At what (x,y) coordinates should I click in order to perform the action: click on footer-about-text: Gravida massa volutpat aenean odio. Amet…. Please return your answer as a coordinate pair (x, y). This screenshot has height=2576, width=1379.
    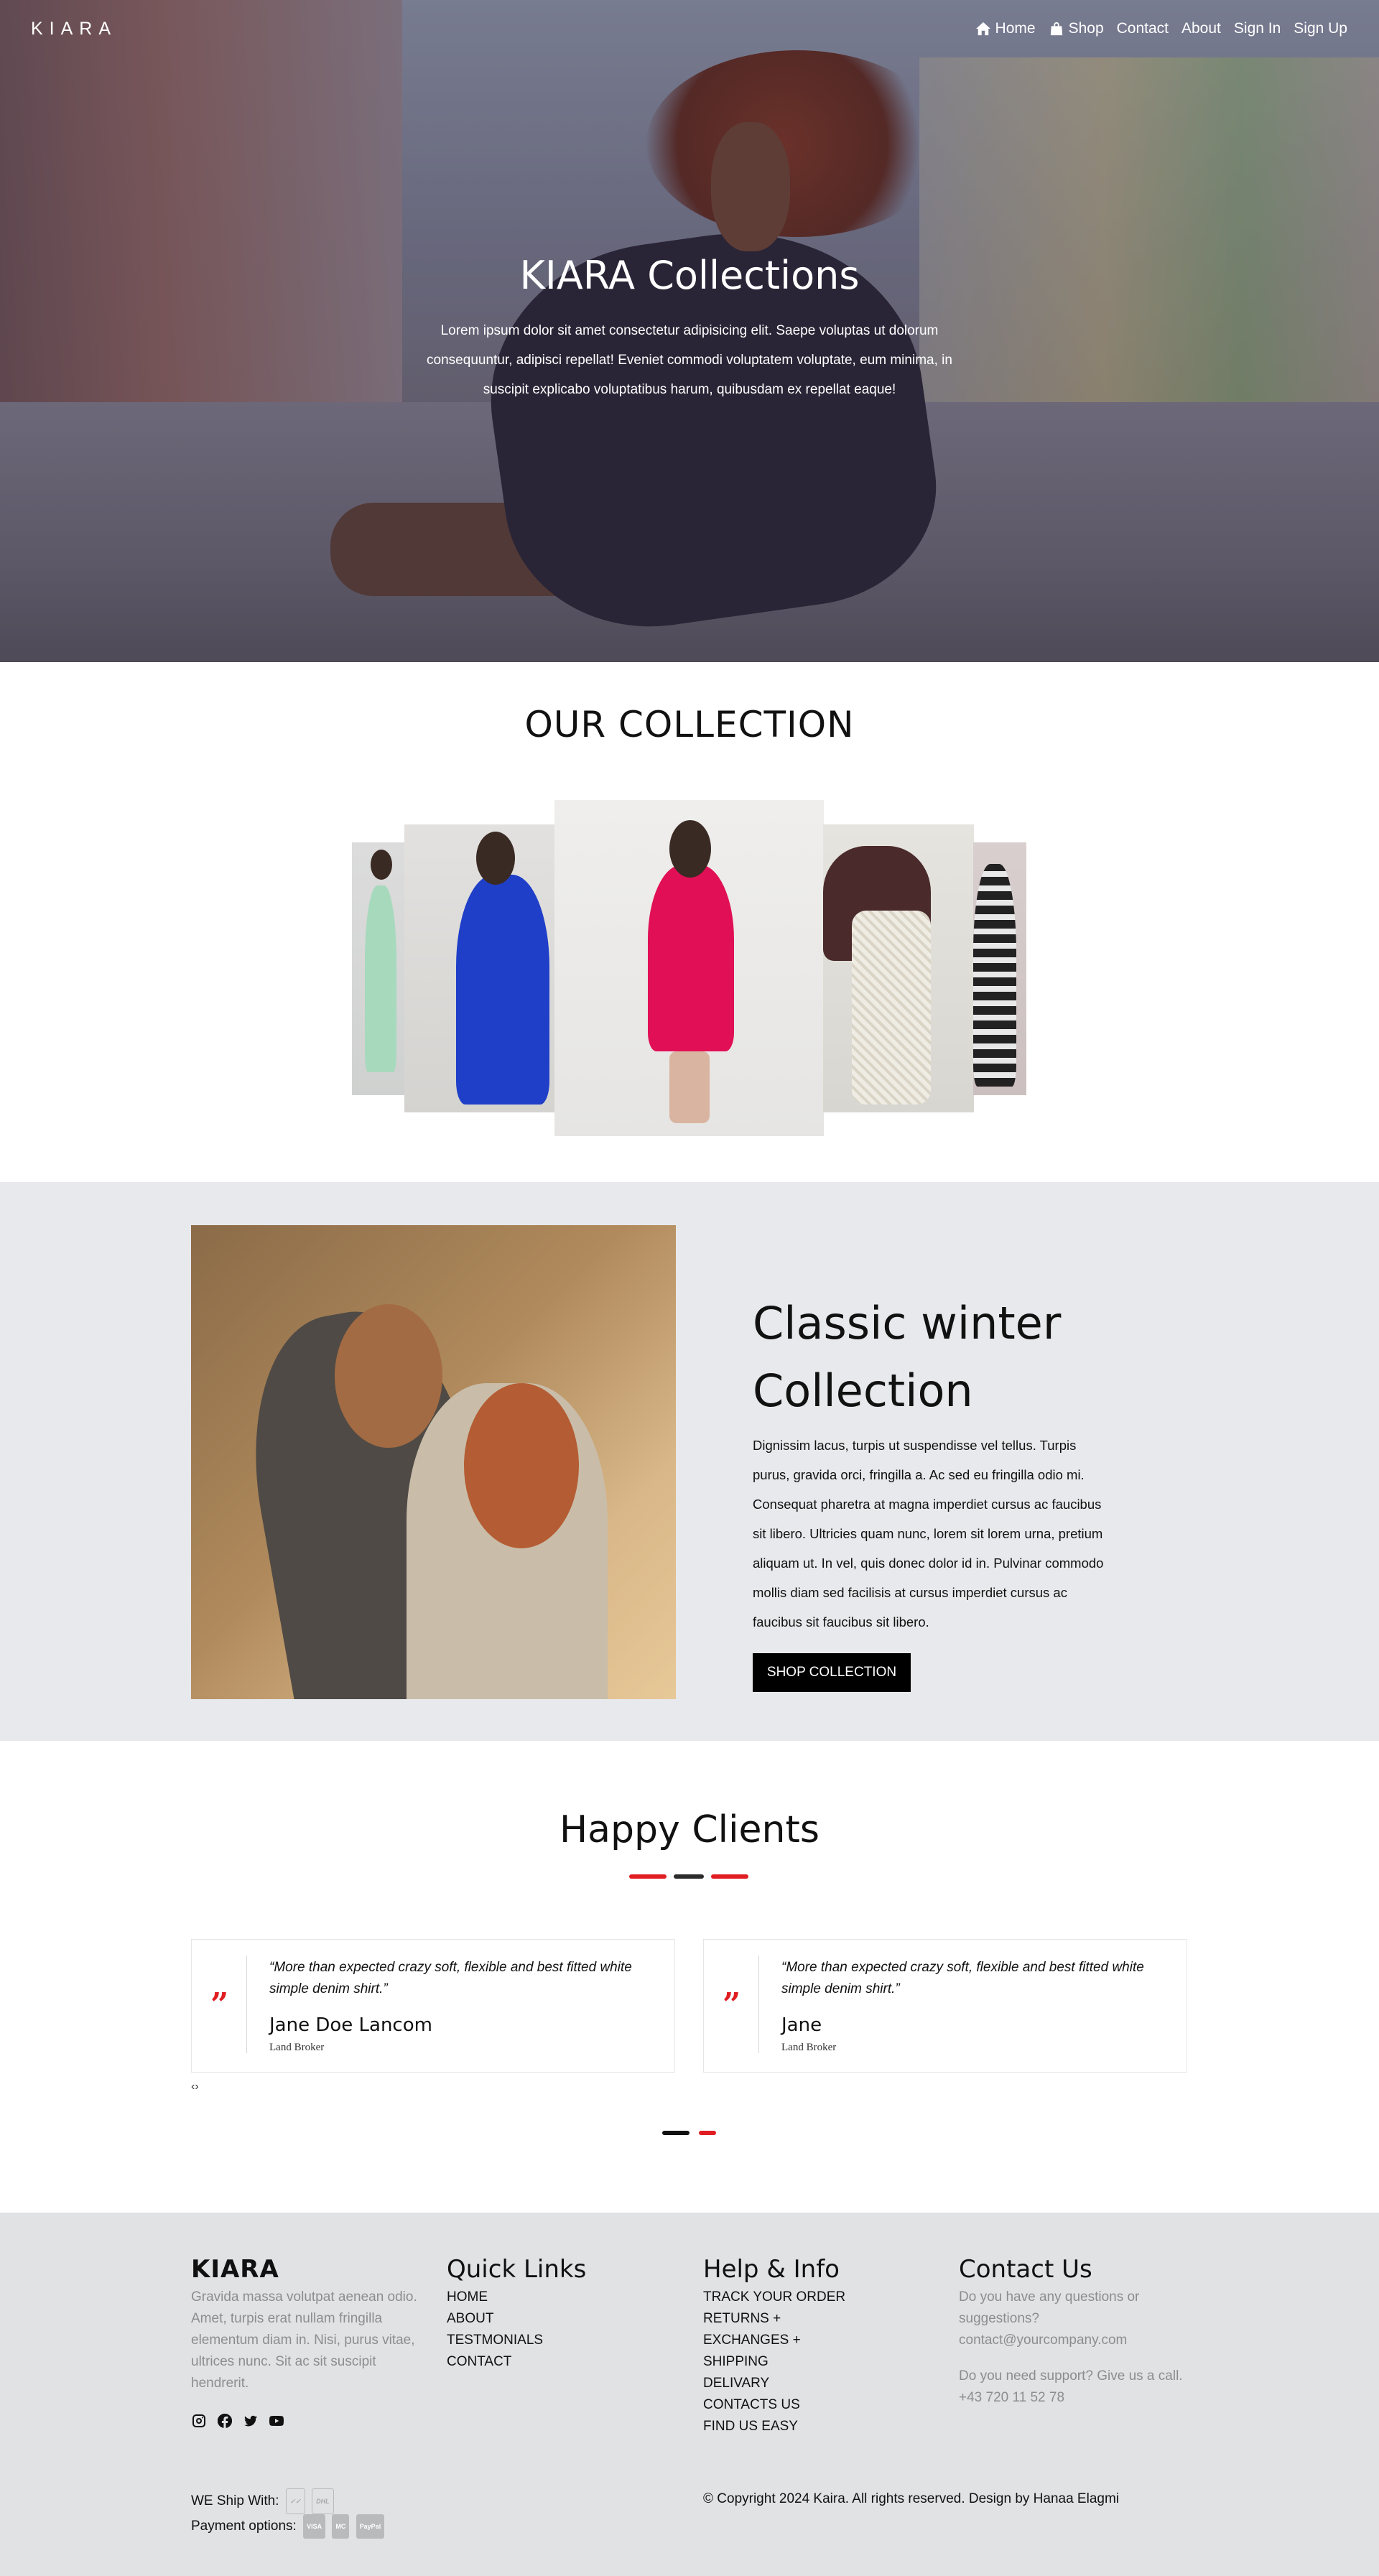
    Looking at the image, I should click on (304, 2340).